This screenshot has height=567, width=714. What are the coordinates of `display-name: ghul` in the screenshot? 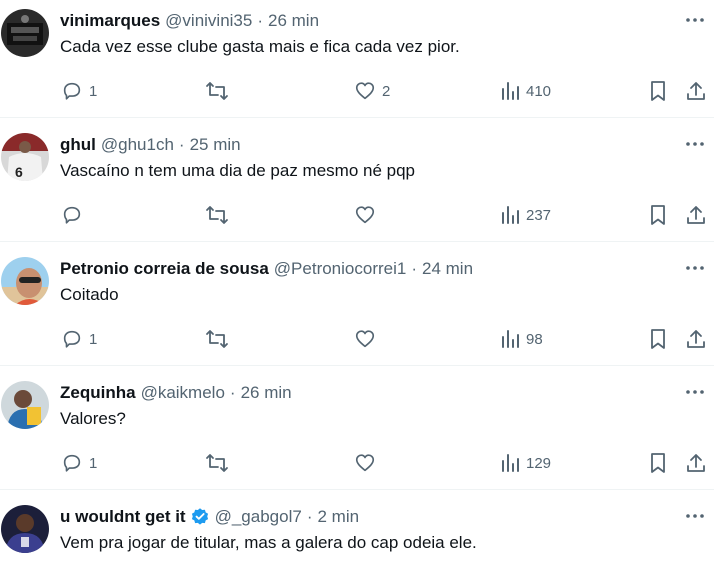 It's located at (78, 145).